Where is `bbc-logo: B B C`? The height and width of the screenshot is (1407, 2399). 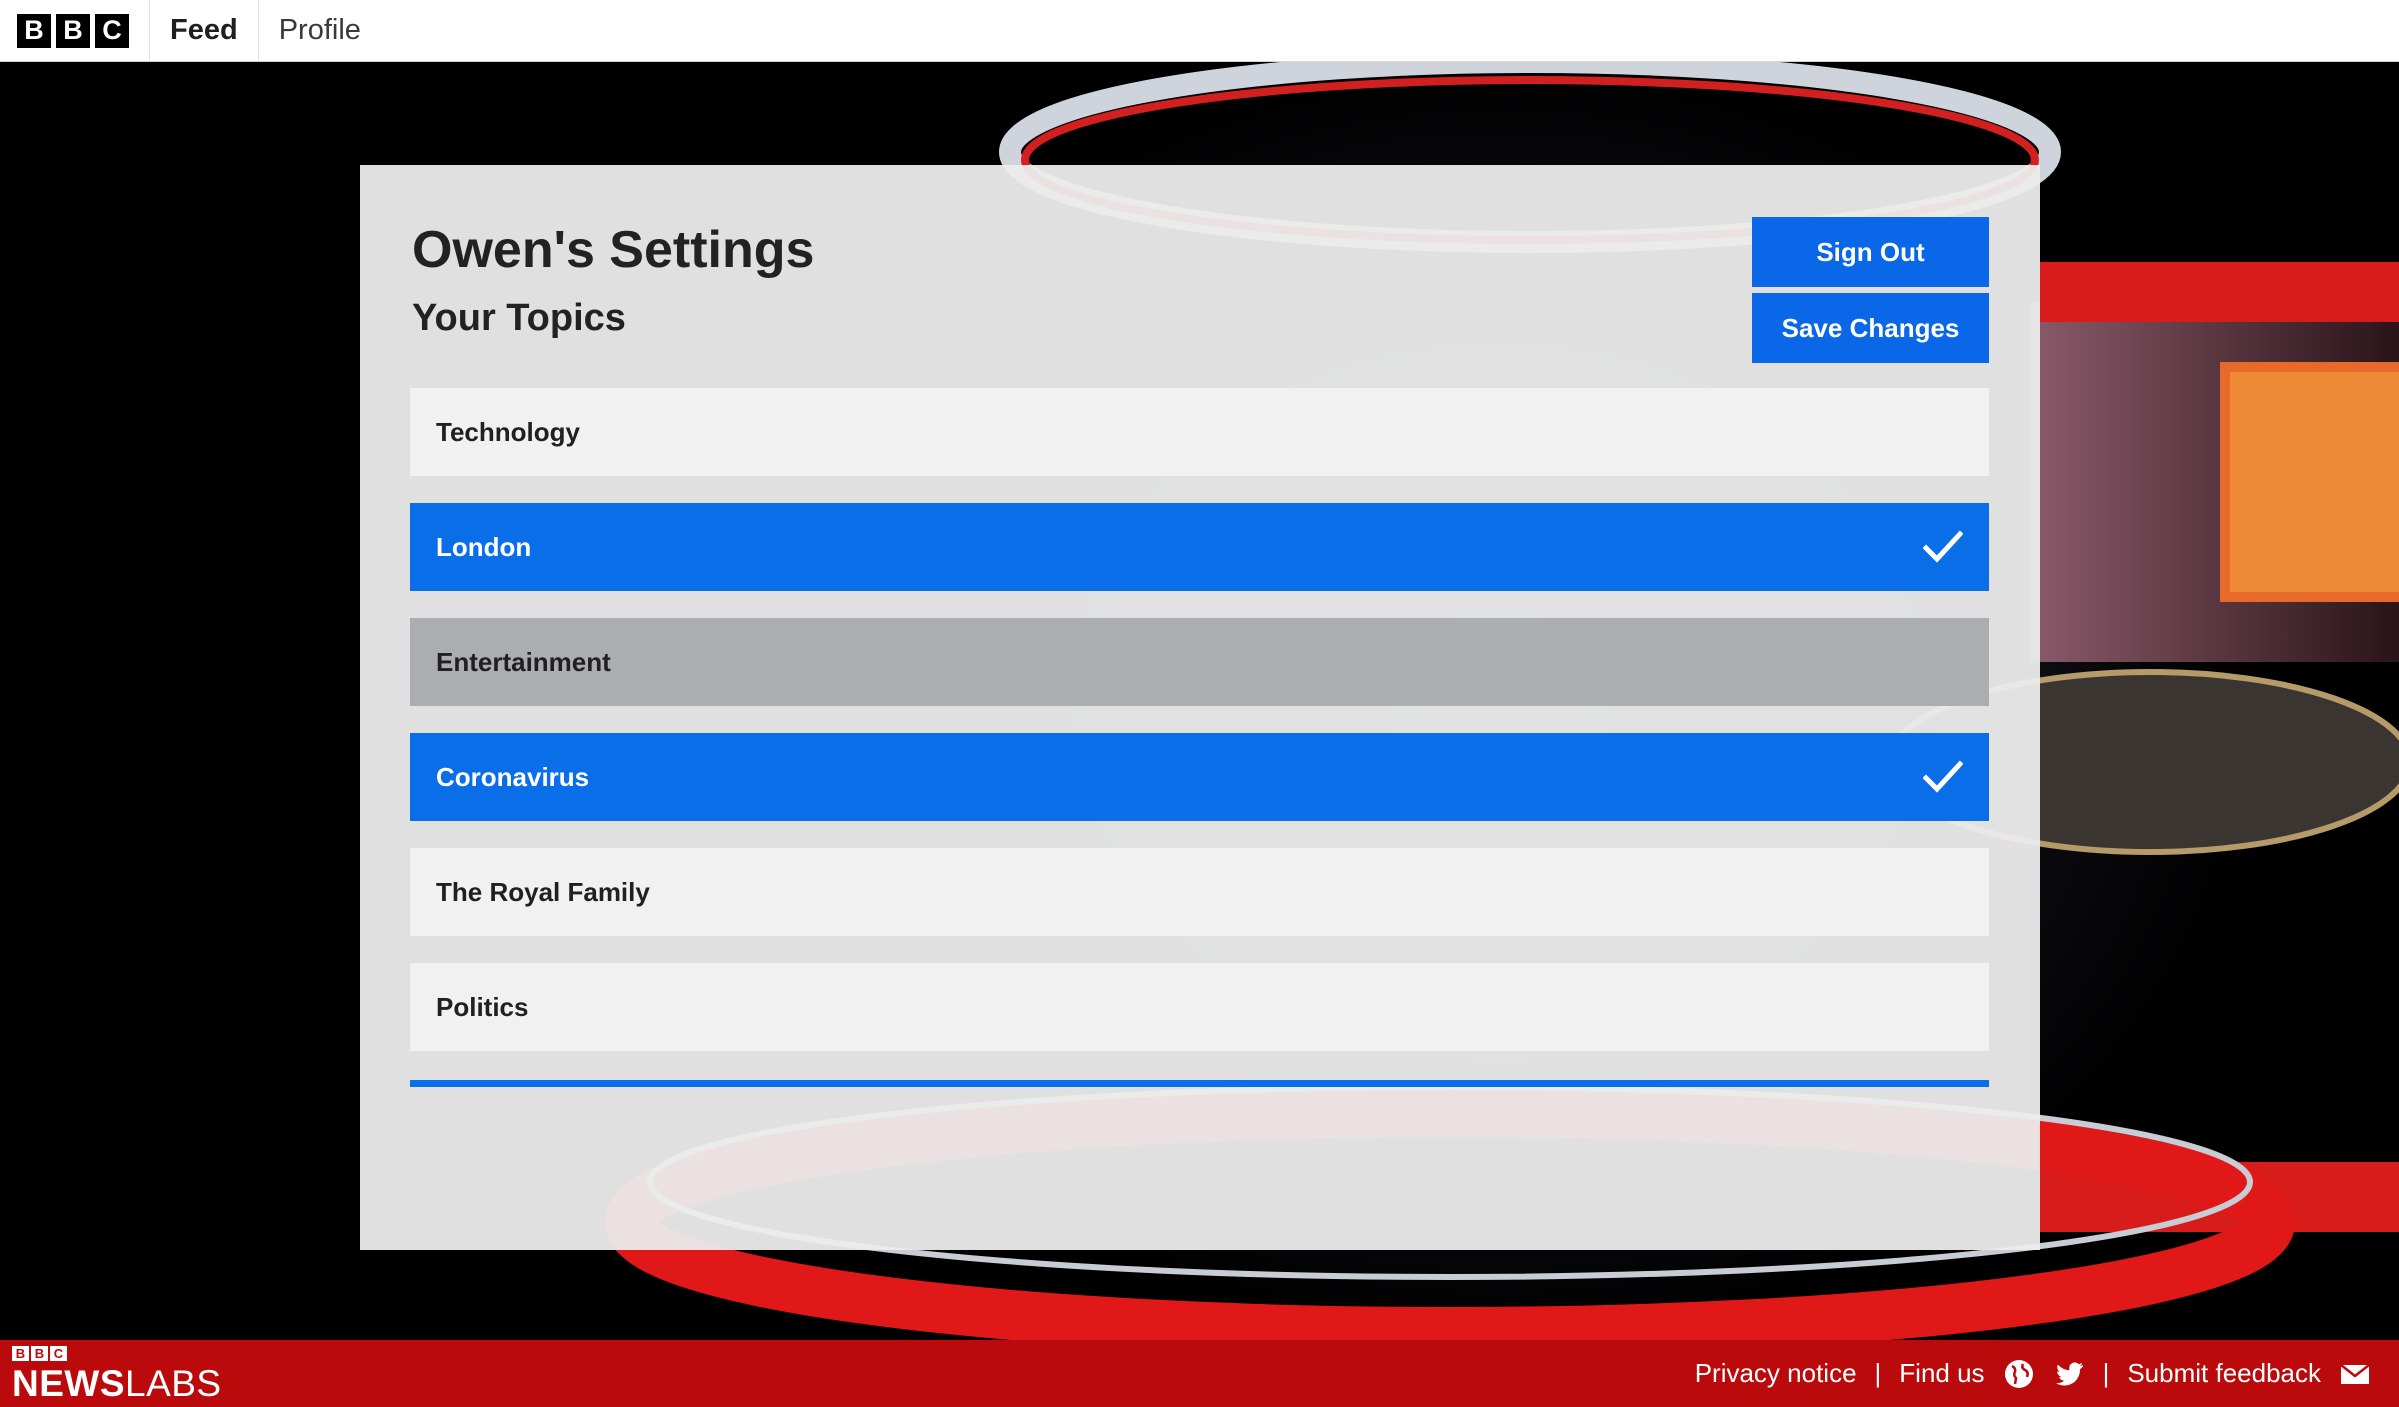
bbc-logo: B B C is located at coordinates (75, 30).